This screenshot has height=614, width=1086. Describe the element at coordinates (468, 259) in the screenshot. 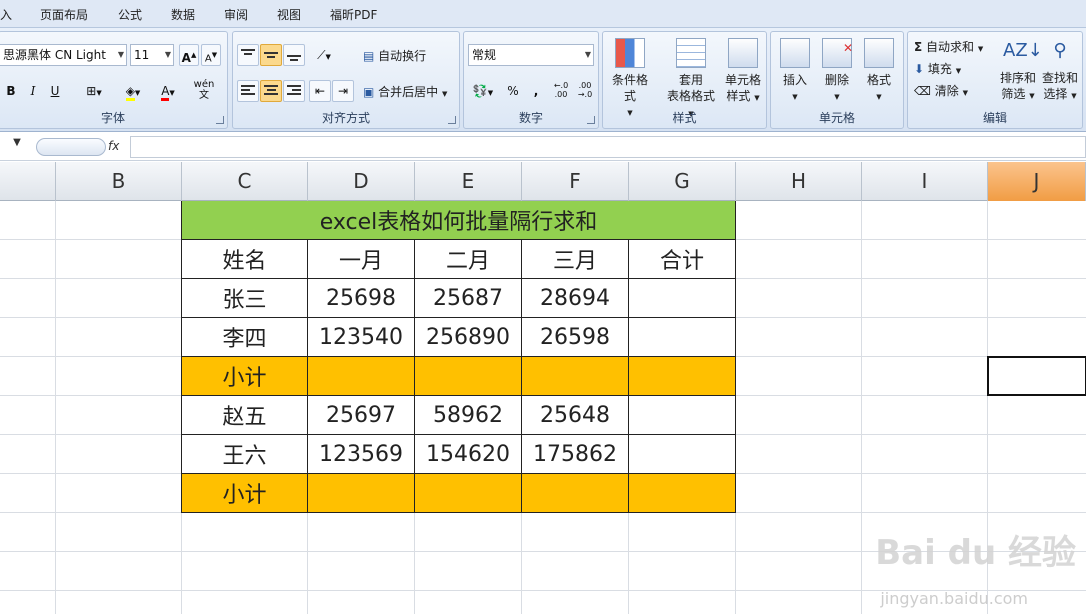

I see `header-feb: 二月` at that location.